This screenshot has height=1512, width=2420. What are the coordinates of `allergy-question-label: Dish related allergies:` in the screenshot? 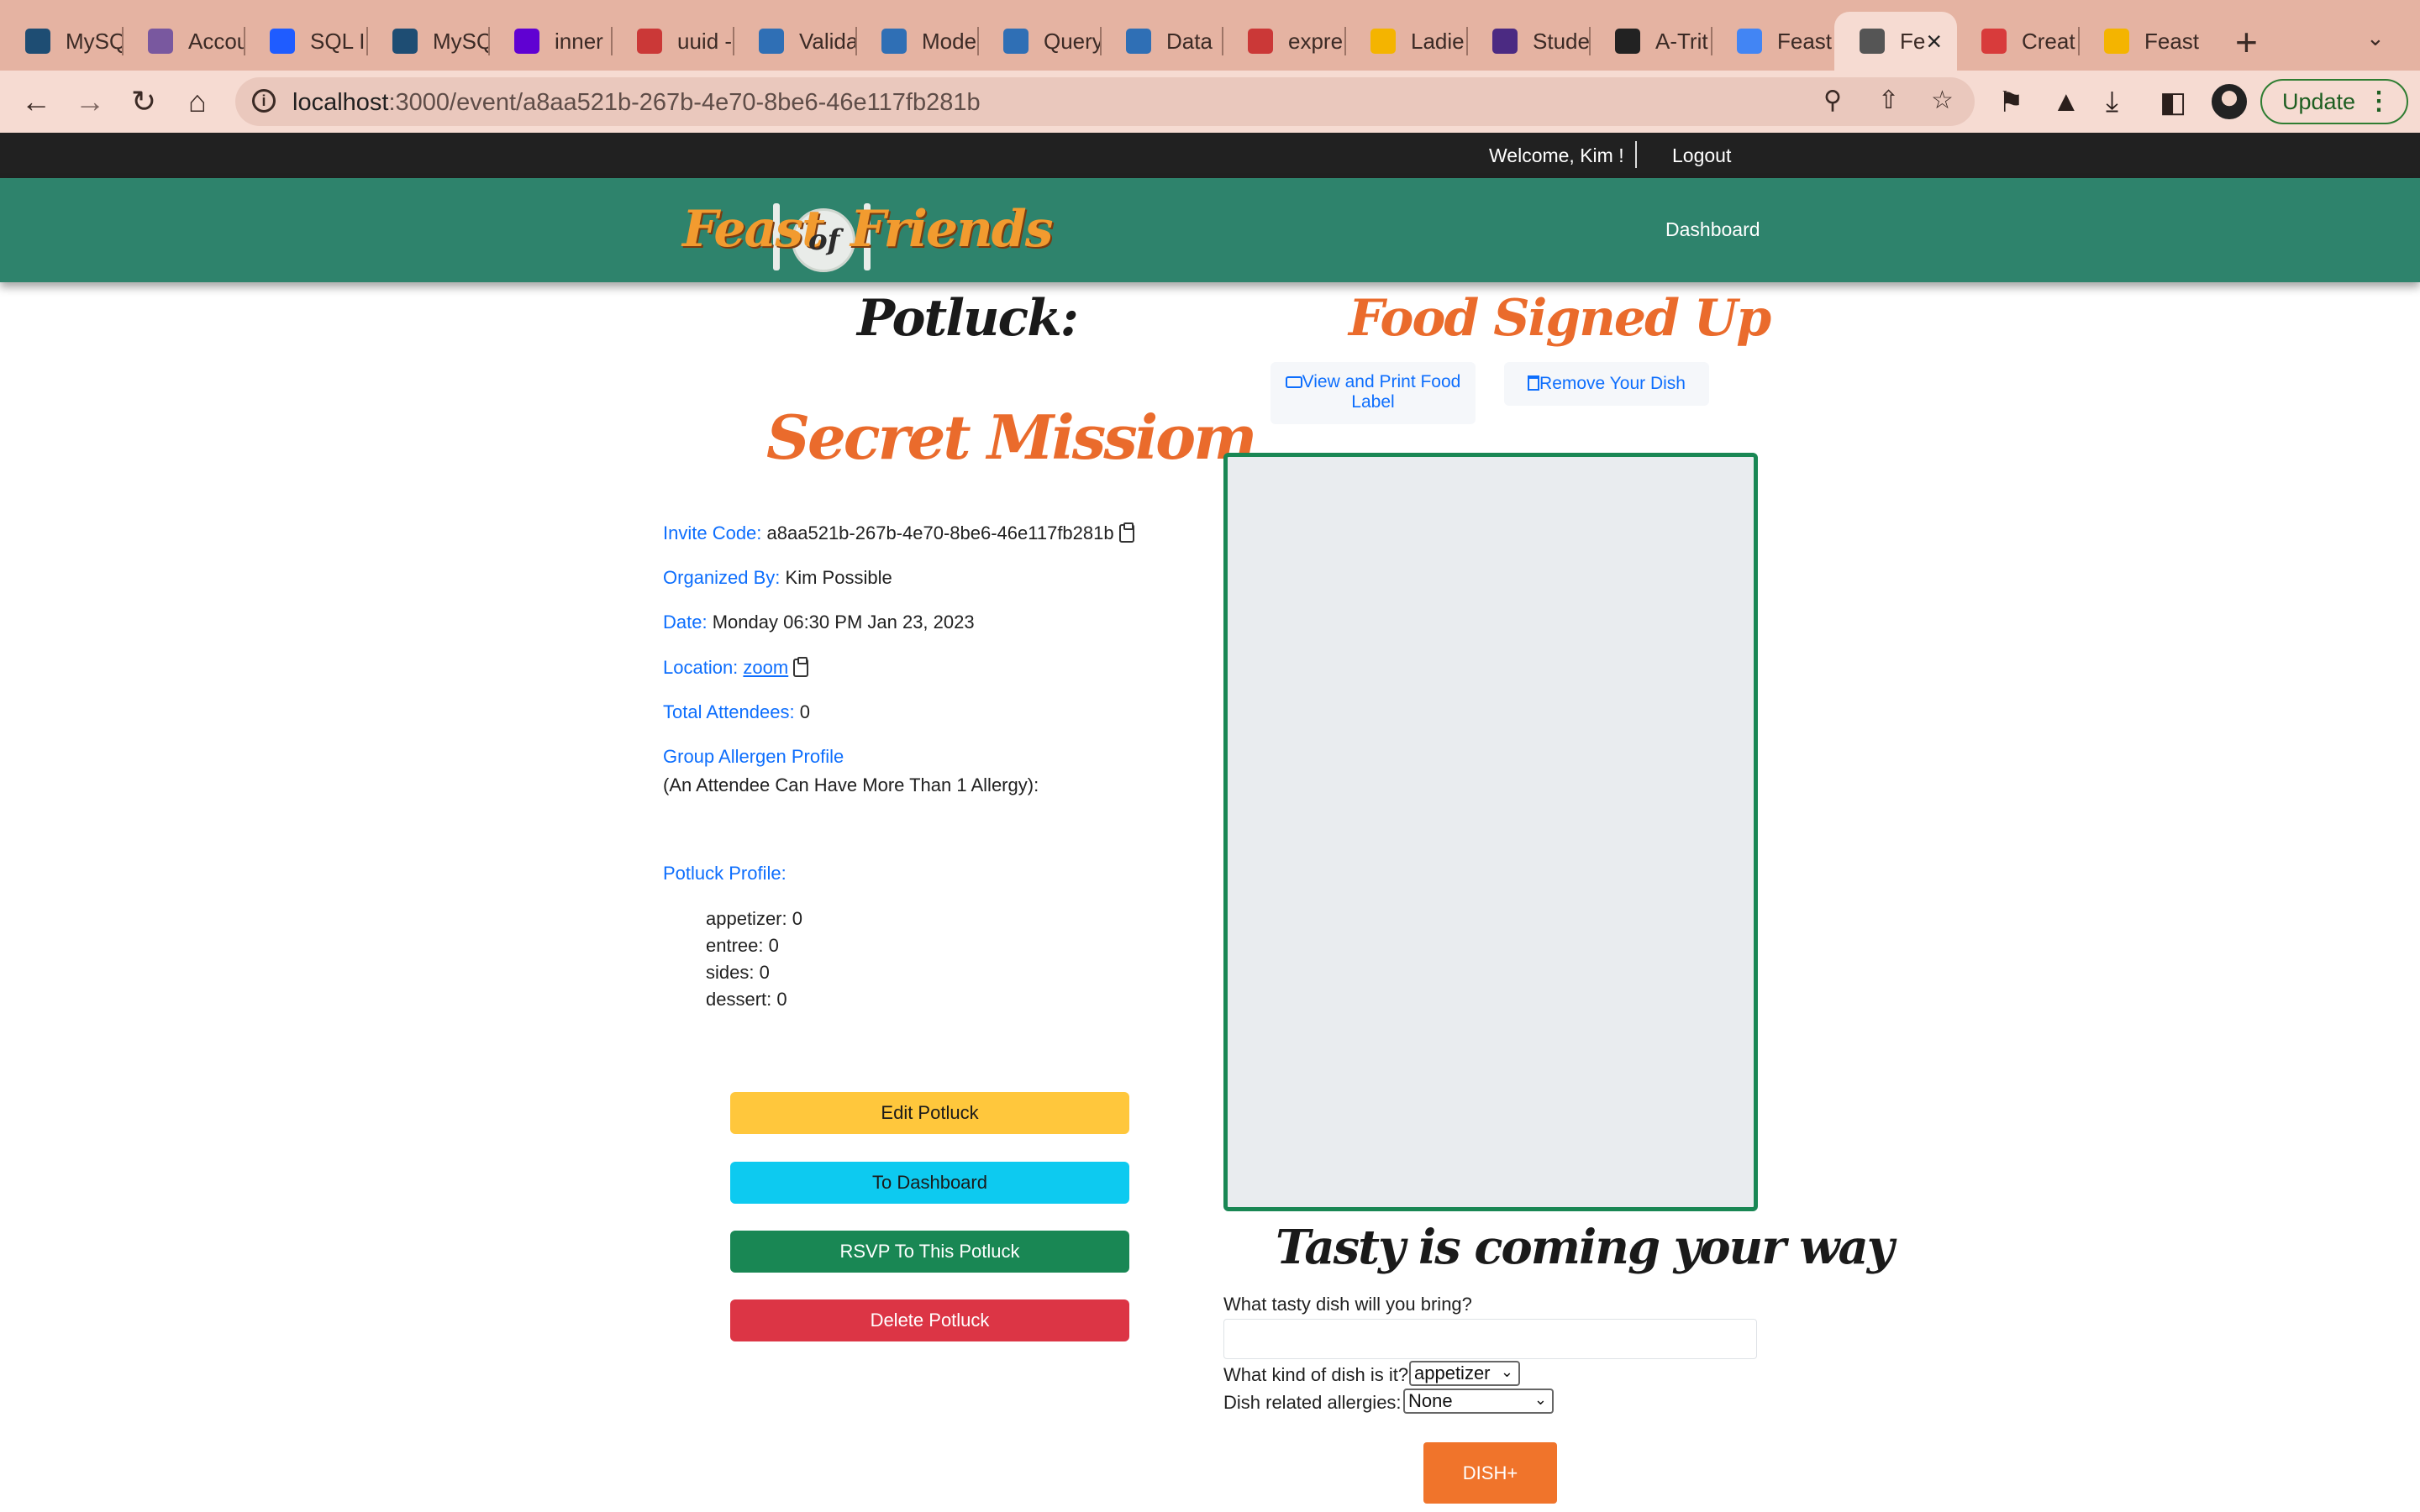 It's located at (1313, 1402).